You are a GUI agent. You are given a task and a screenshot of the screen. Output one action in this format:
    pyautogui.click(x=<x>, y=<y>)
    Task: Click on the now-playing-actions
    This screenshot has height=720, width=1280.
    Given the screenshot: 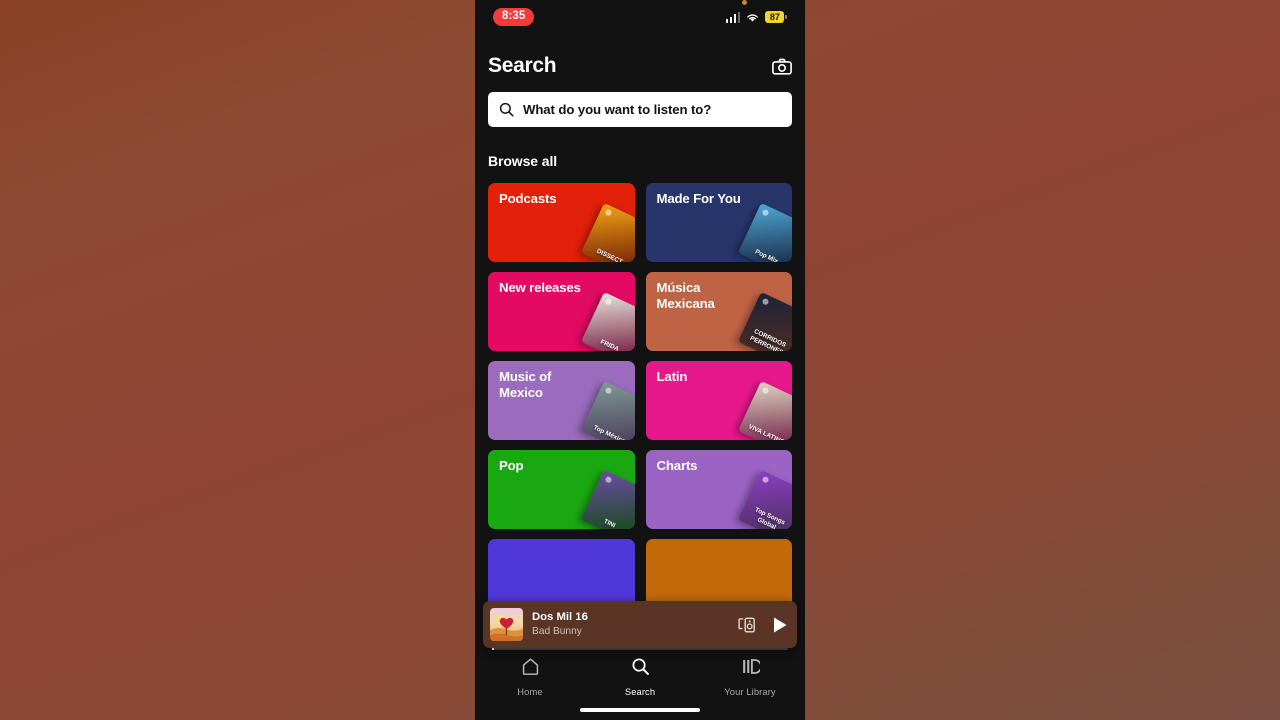 What is the action you would take?
    pyautogui.click(x=762, y=625)
    